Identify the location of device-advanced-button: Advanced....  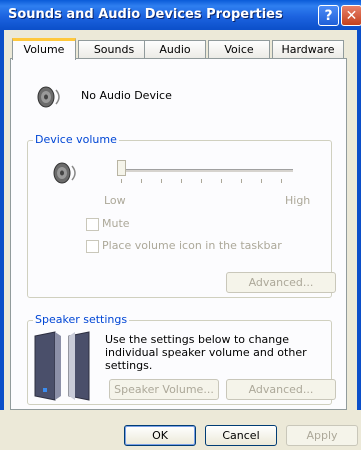
(281, 282).